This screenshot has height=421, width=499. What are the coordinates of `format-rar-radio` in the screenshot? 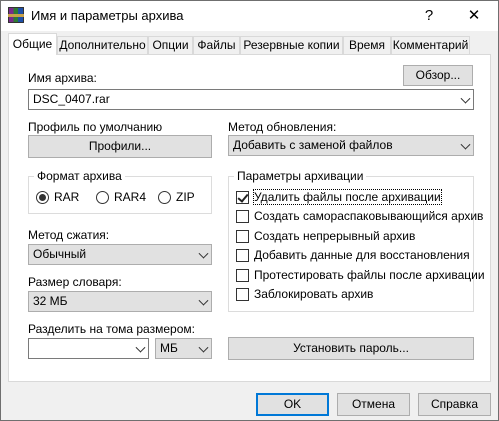 It's located at (42, 197).